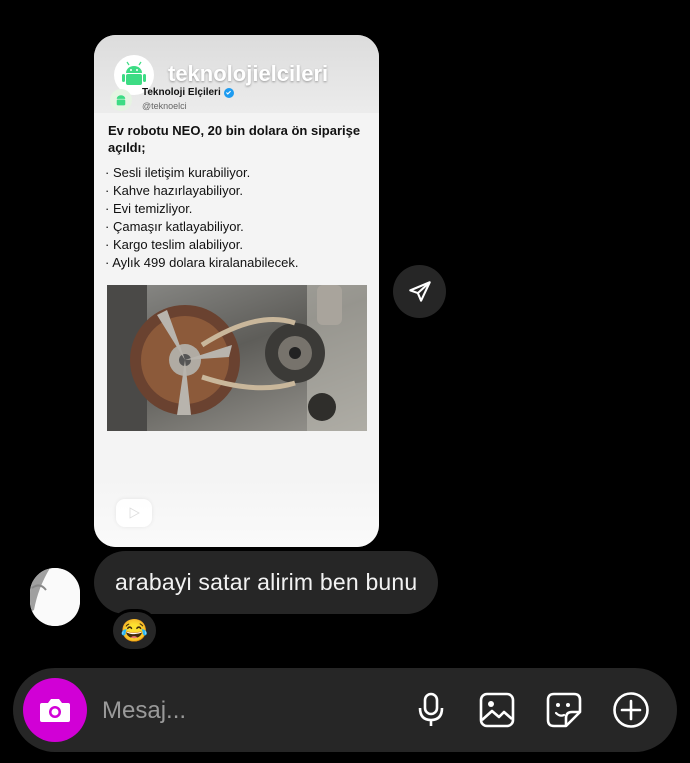  I want to click on message-bubble: arabayi satar alirim ben bunu, so click(266, 582).